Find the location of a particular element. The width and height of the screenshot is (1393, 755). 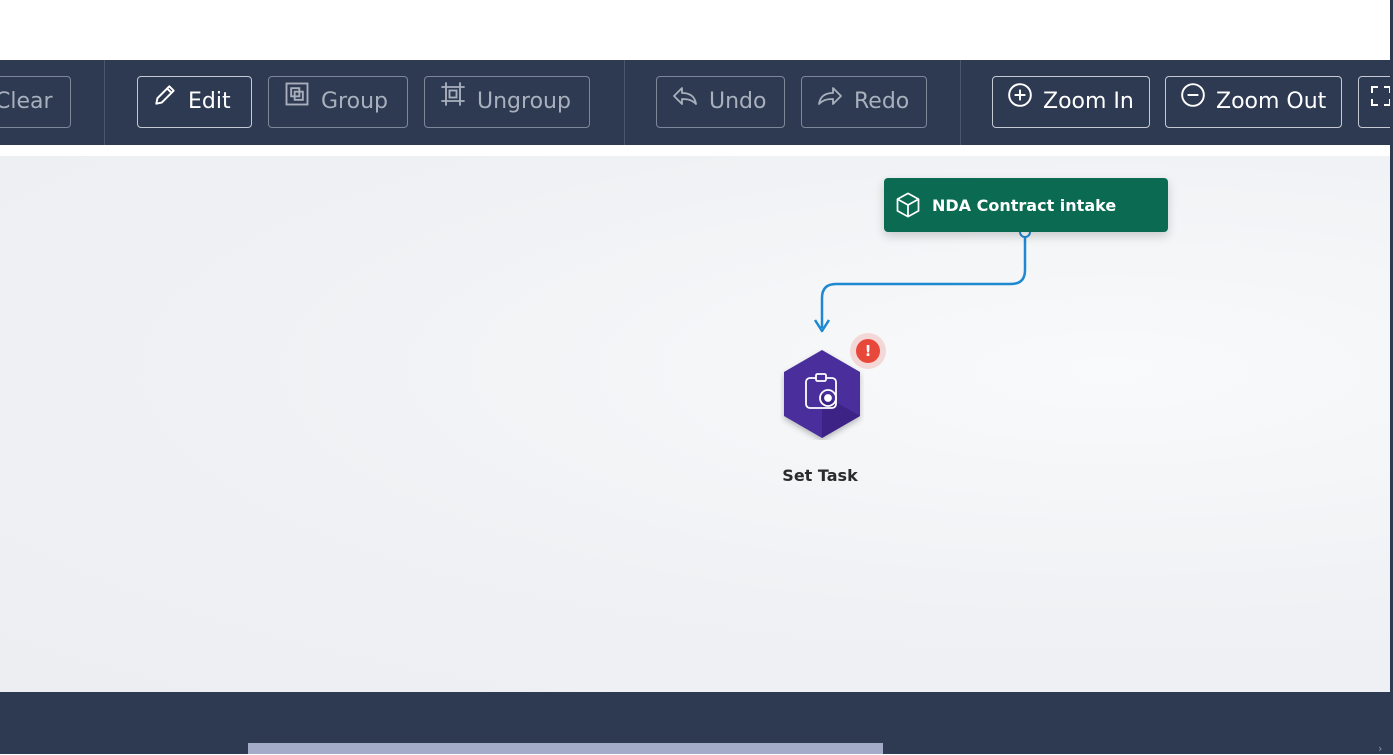

task-hexagon is located at coordinates (822, 394).